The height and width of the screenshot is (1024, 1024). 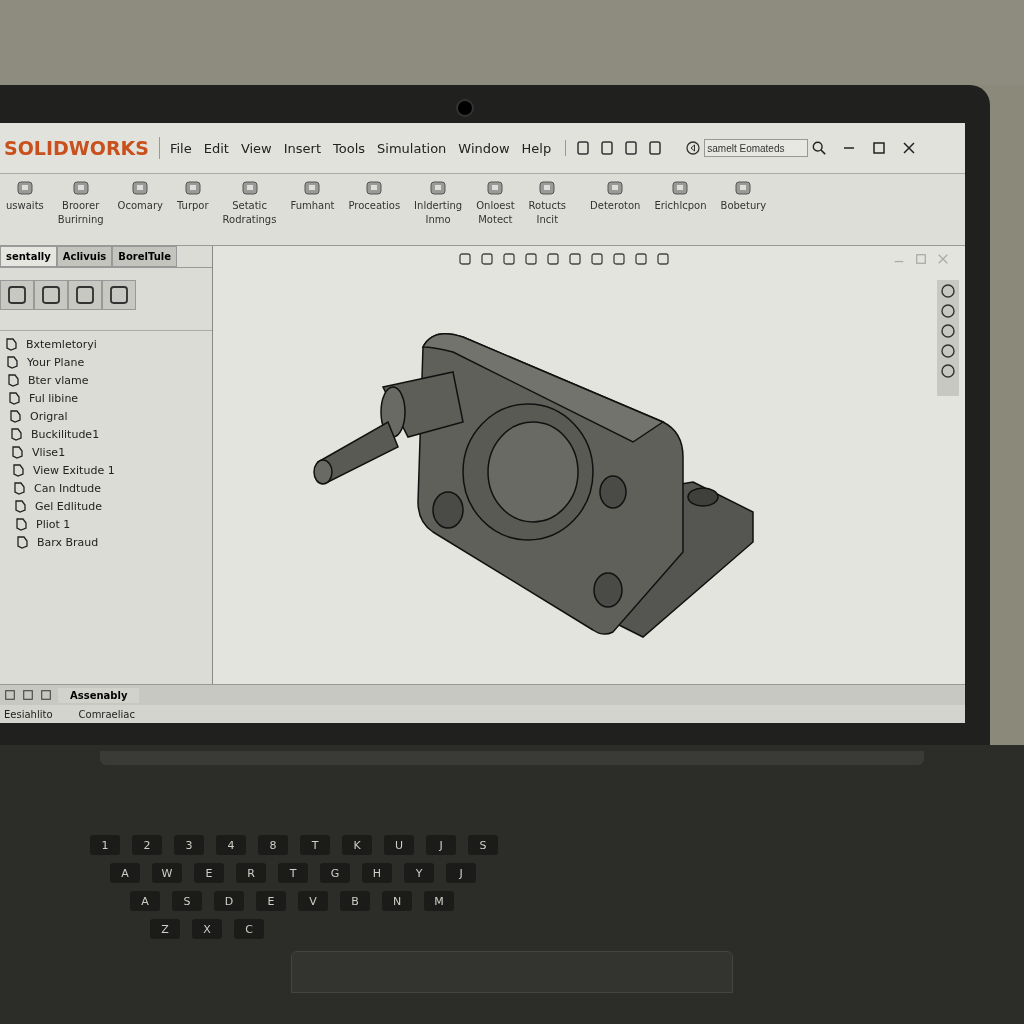 I want to click on ribbon-tool-button: Ocomary, so click(x=140, y=196).